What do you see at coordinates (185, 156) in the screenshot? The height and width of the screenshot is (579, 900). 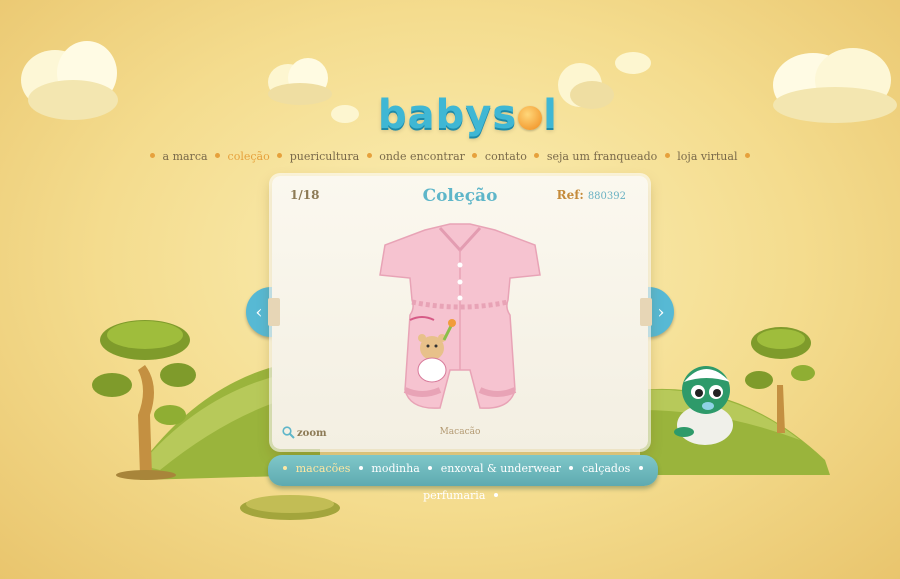 I see `nav-item-a-marca: a marca` at bounding box center [185, 156].